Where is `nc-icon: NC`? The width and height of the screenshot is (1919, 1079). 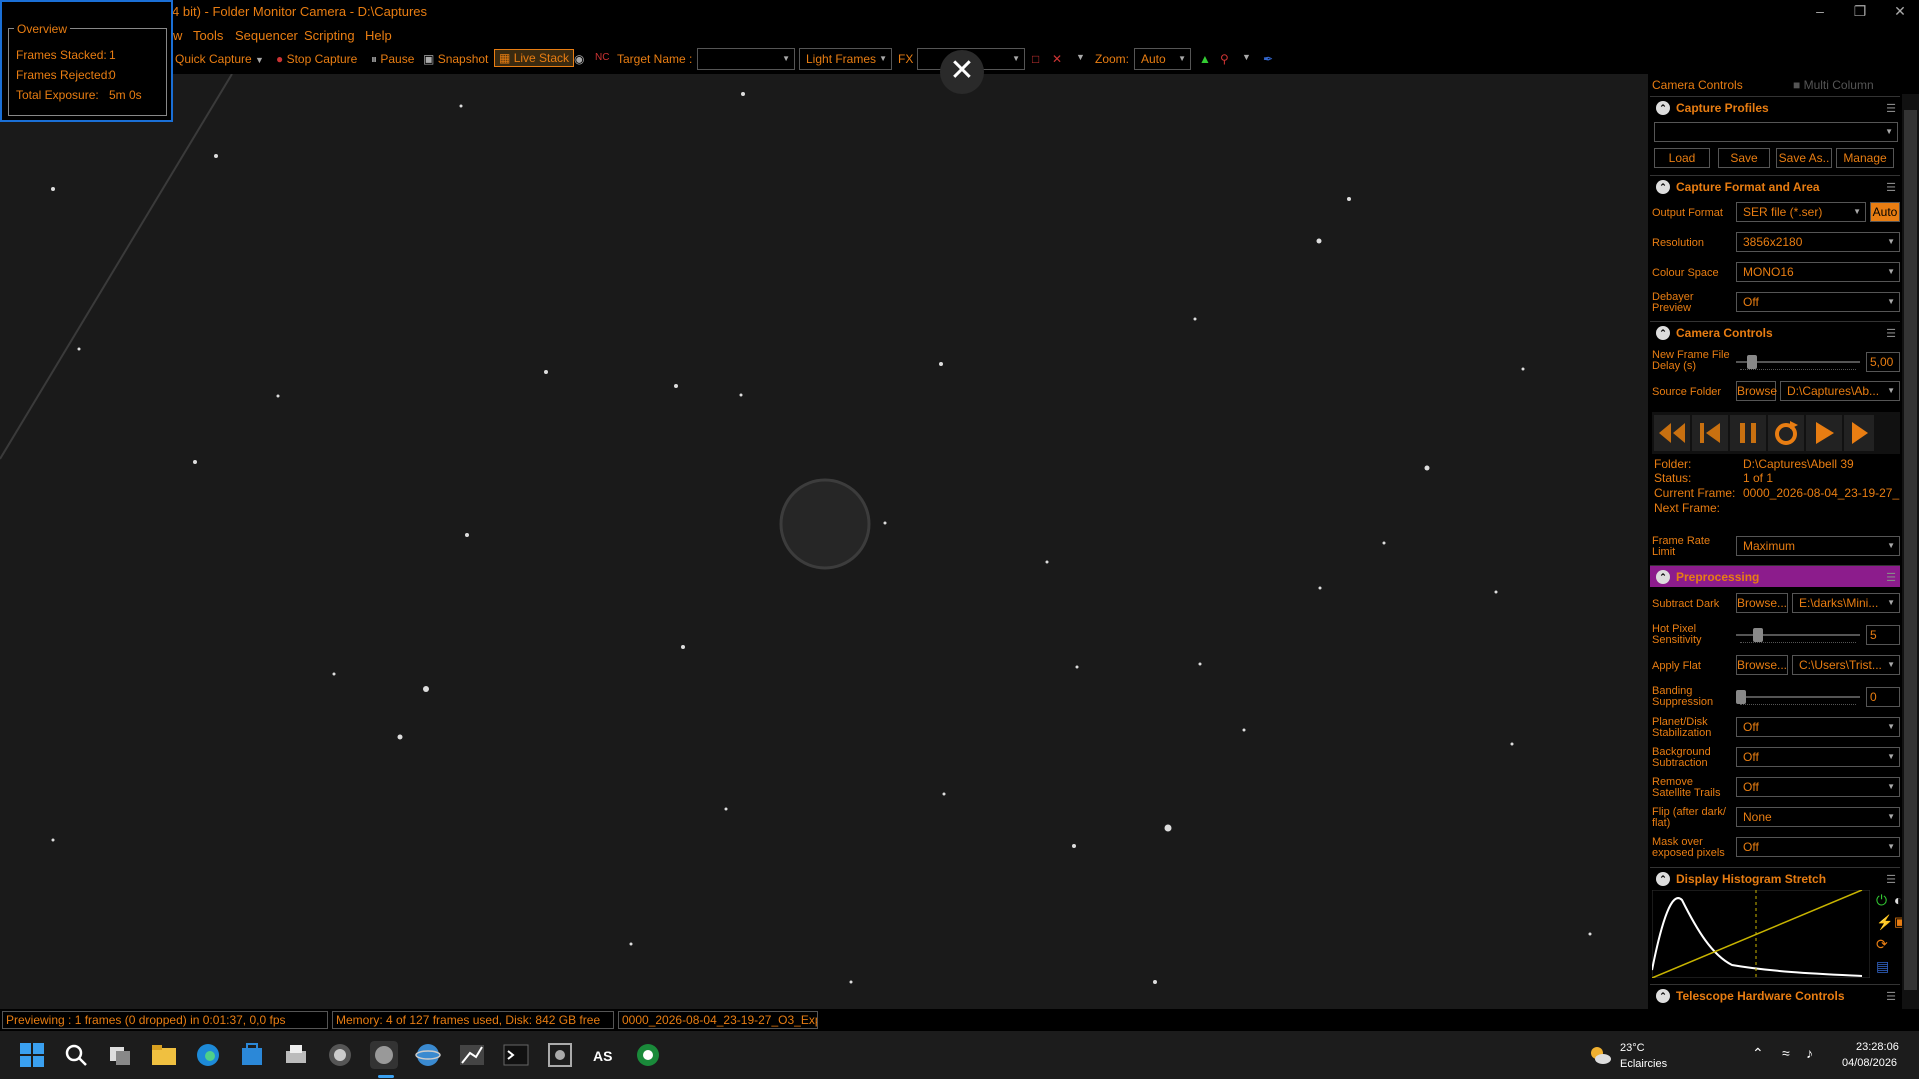 nc-icon: NC is located at coordinates (602, 57).